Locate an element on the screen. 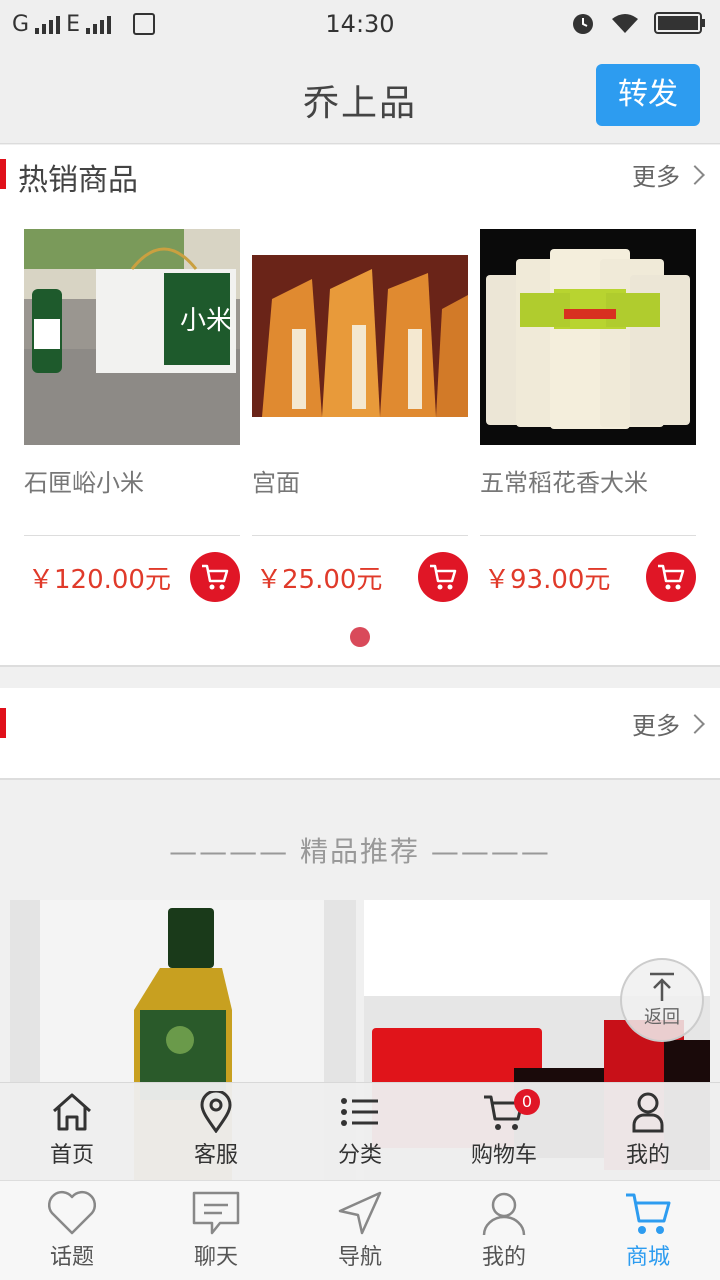  shop-nav-service: 客服 is located at coordinates (216, 1131).